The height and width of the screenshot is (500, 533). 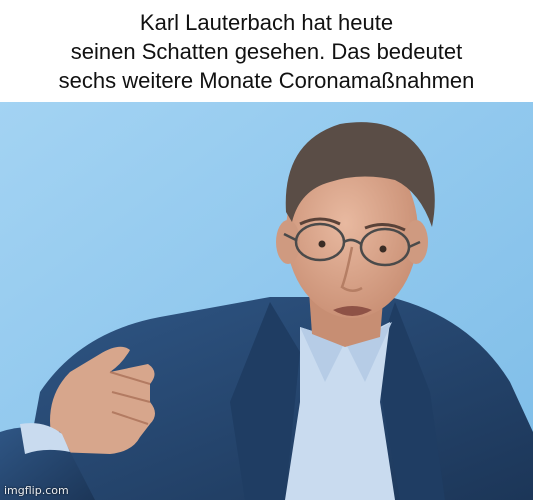 I want to click on eye-right, so click(x=383, y=249).